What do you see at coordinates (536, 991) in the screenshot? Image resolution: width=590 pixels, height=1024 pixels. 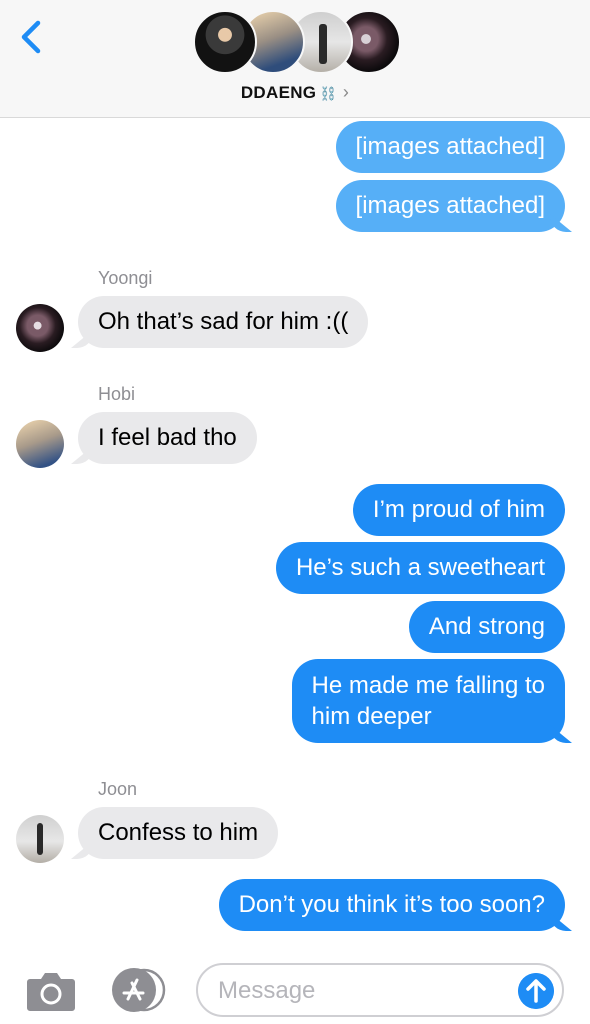 I see `send-arrow-icon` at bounding box center [536, 991].